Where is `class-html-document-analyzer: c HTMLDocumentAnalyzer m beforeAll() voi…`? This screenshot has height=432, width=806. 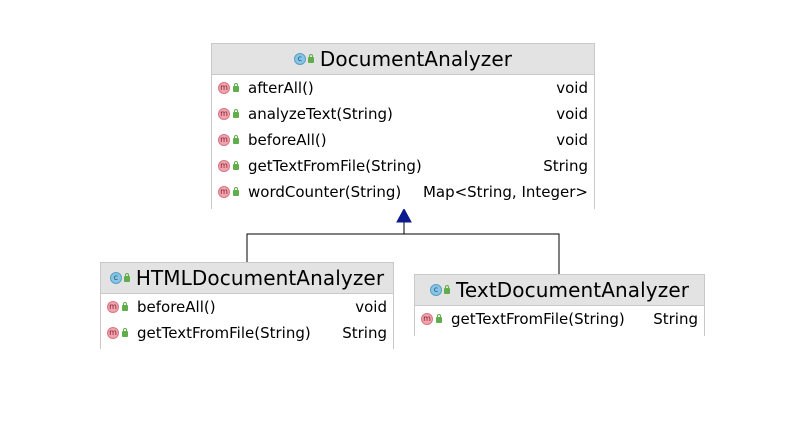 class-html-document-analyzer: c HTMLDocumentAnalyzer m beforeAll() voi… is located at coordinates (247, 305).